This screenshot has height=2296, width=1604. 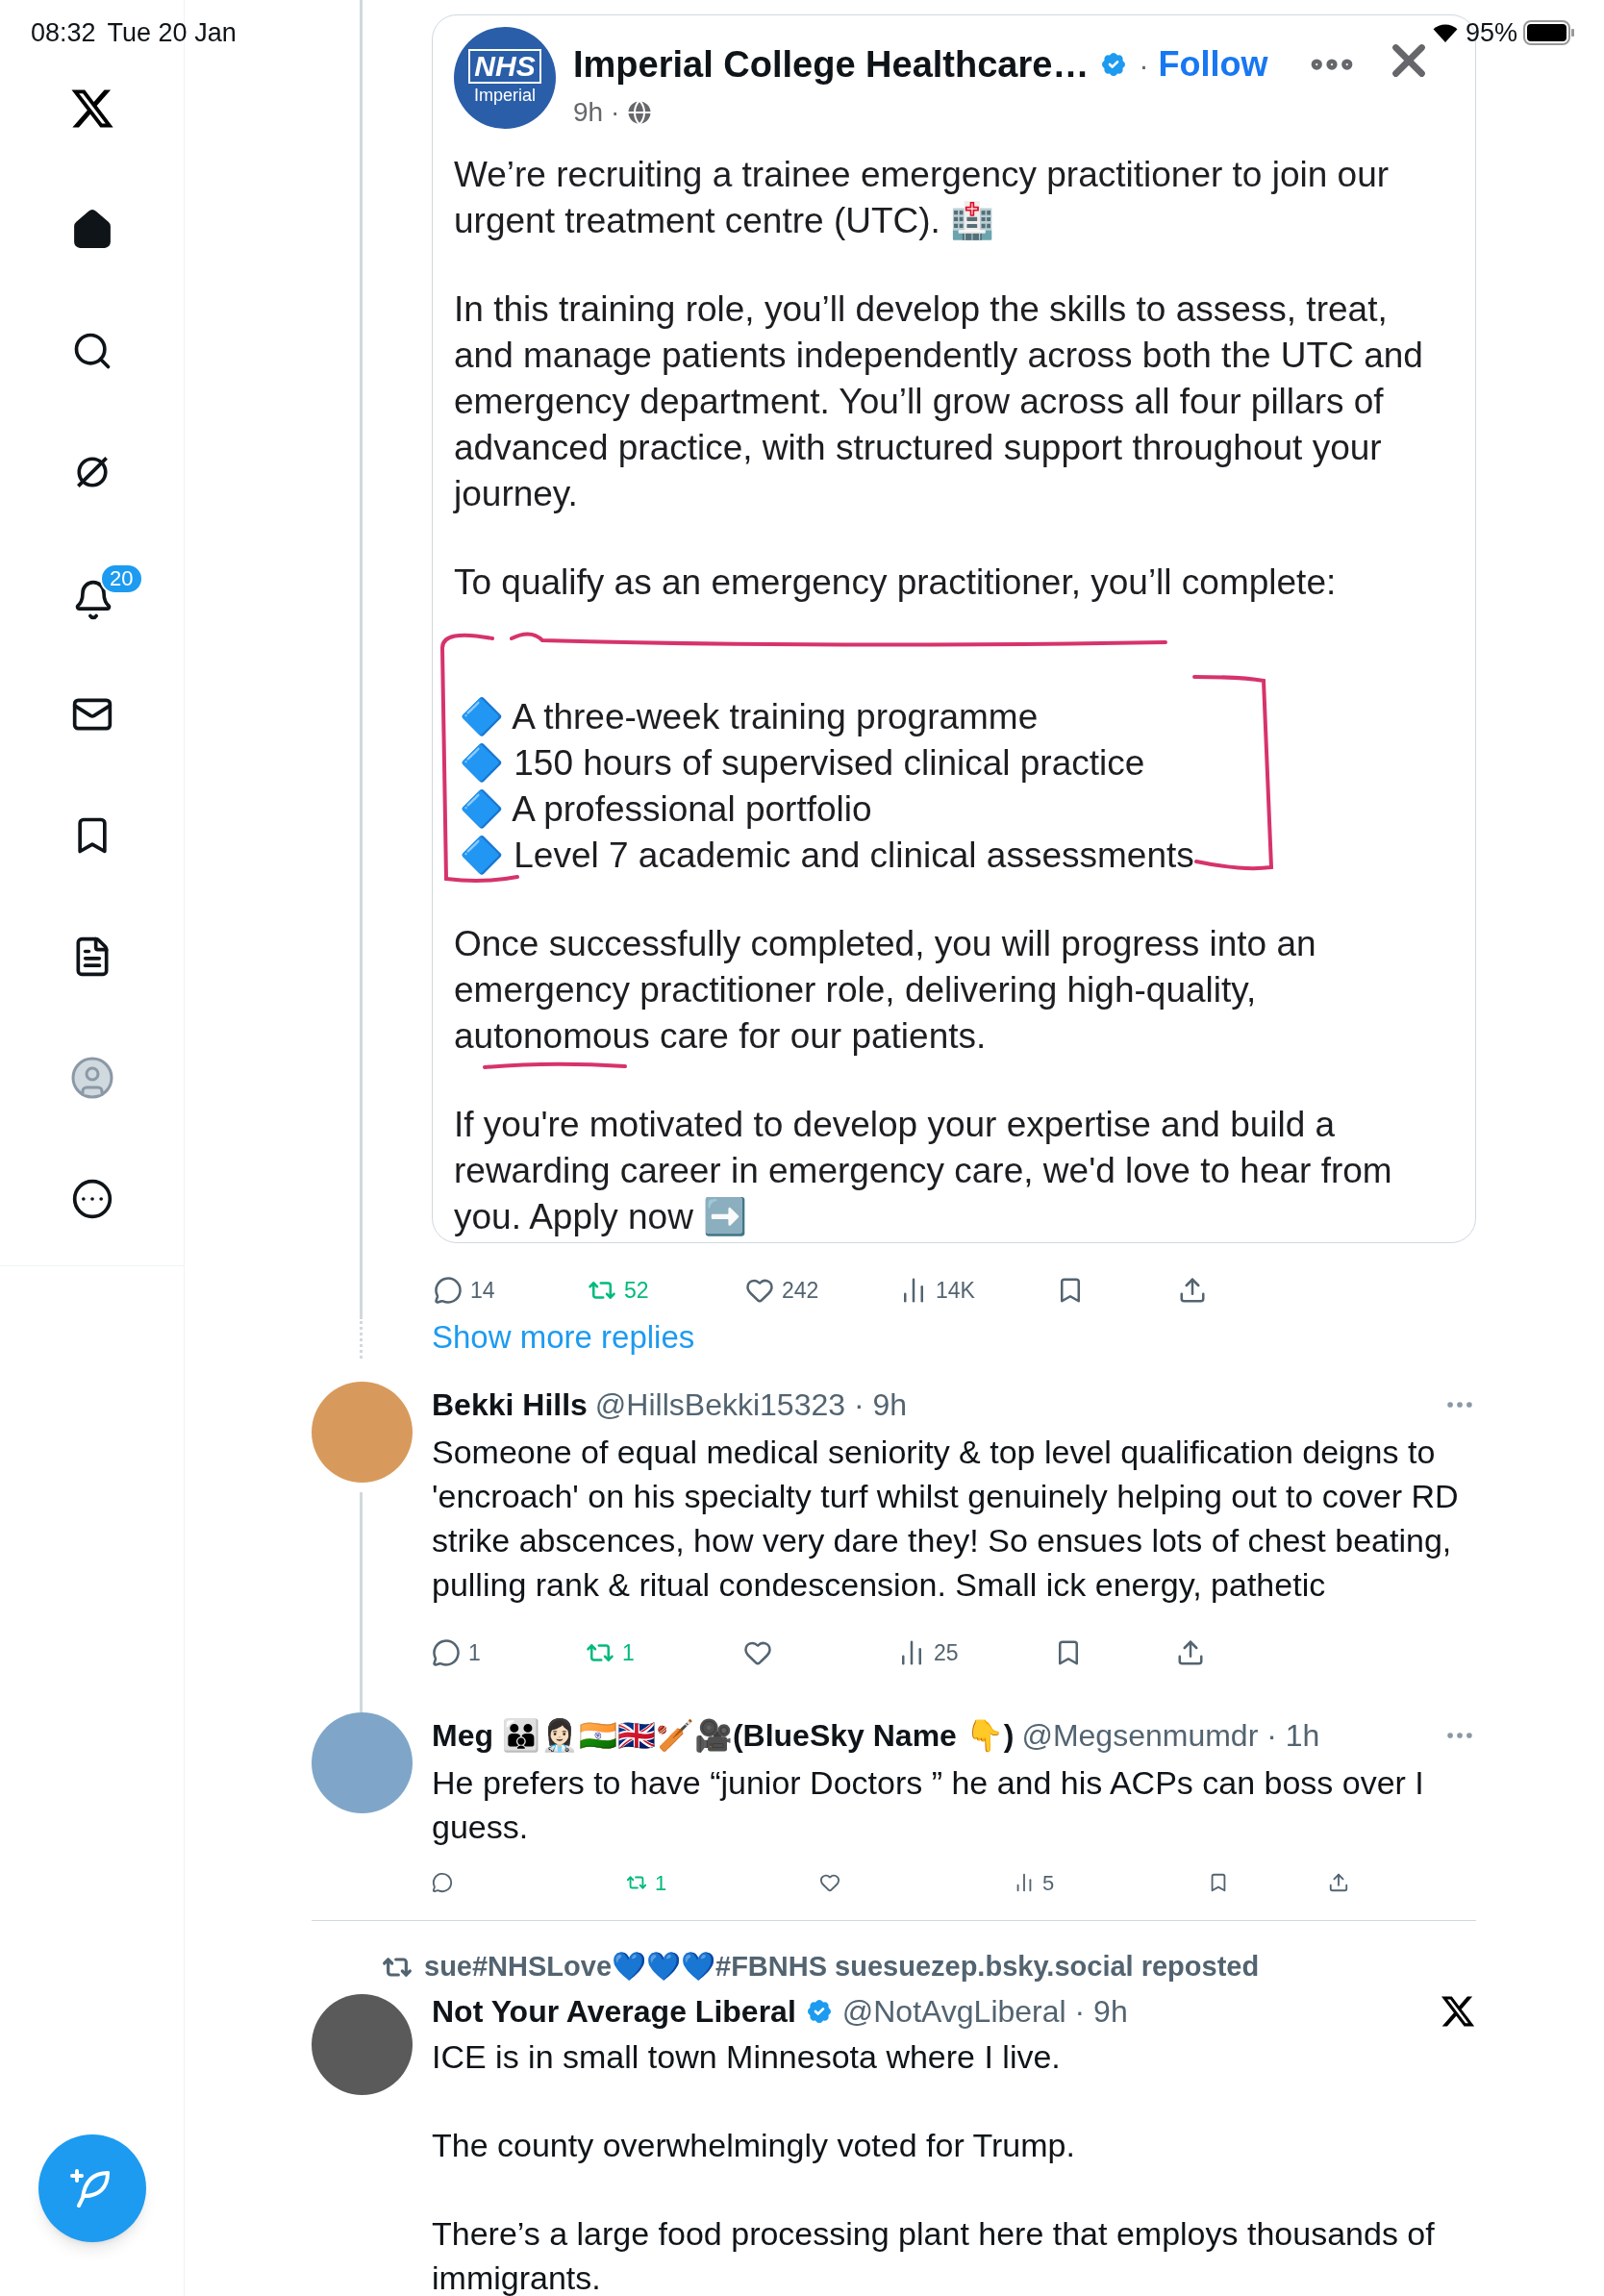 What do you see at coordinates (842, 1967) in the screenshot?
I see `reposted-by-label: sue#NHSLove💙💙💙#FBNHS suesuezep.bsky.social reposted` at bounding box center [842, 1967].